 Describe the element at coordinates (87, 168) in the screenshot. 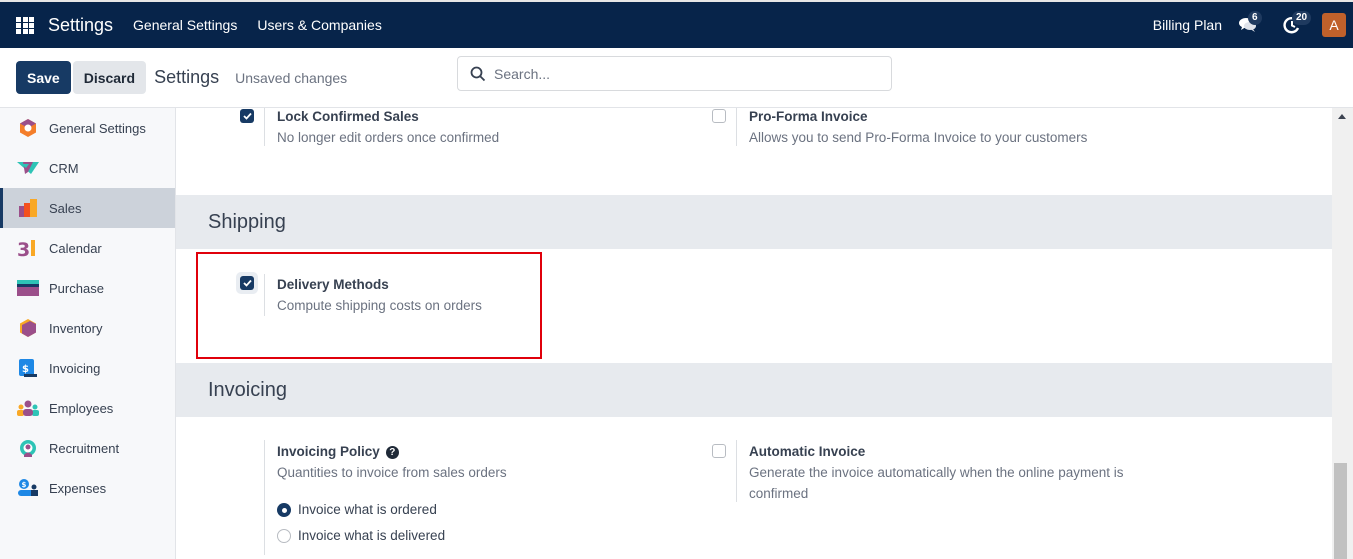

I see `sidebar-item-crm: CRM` at that location.